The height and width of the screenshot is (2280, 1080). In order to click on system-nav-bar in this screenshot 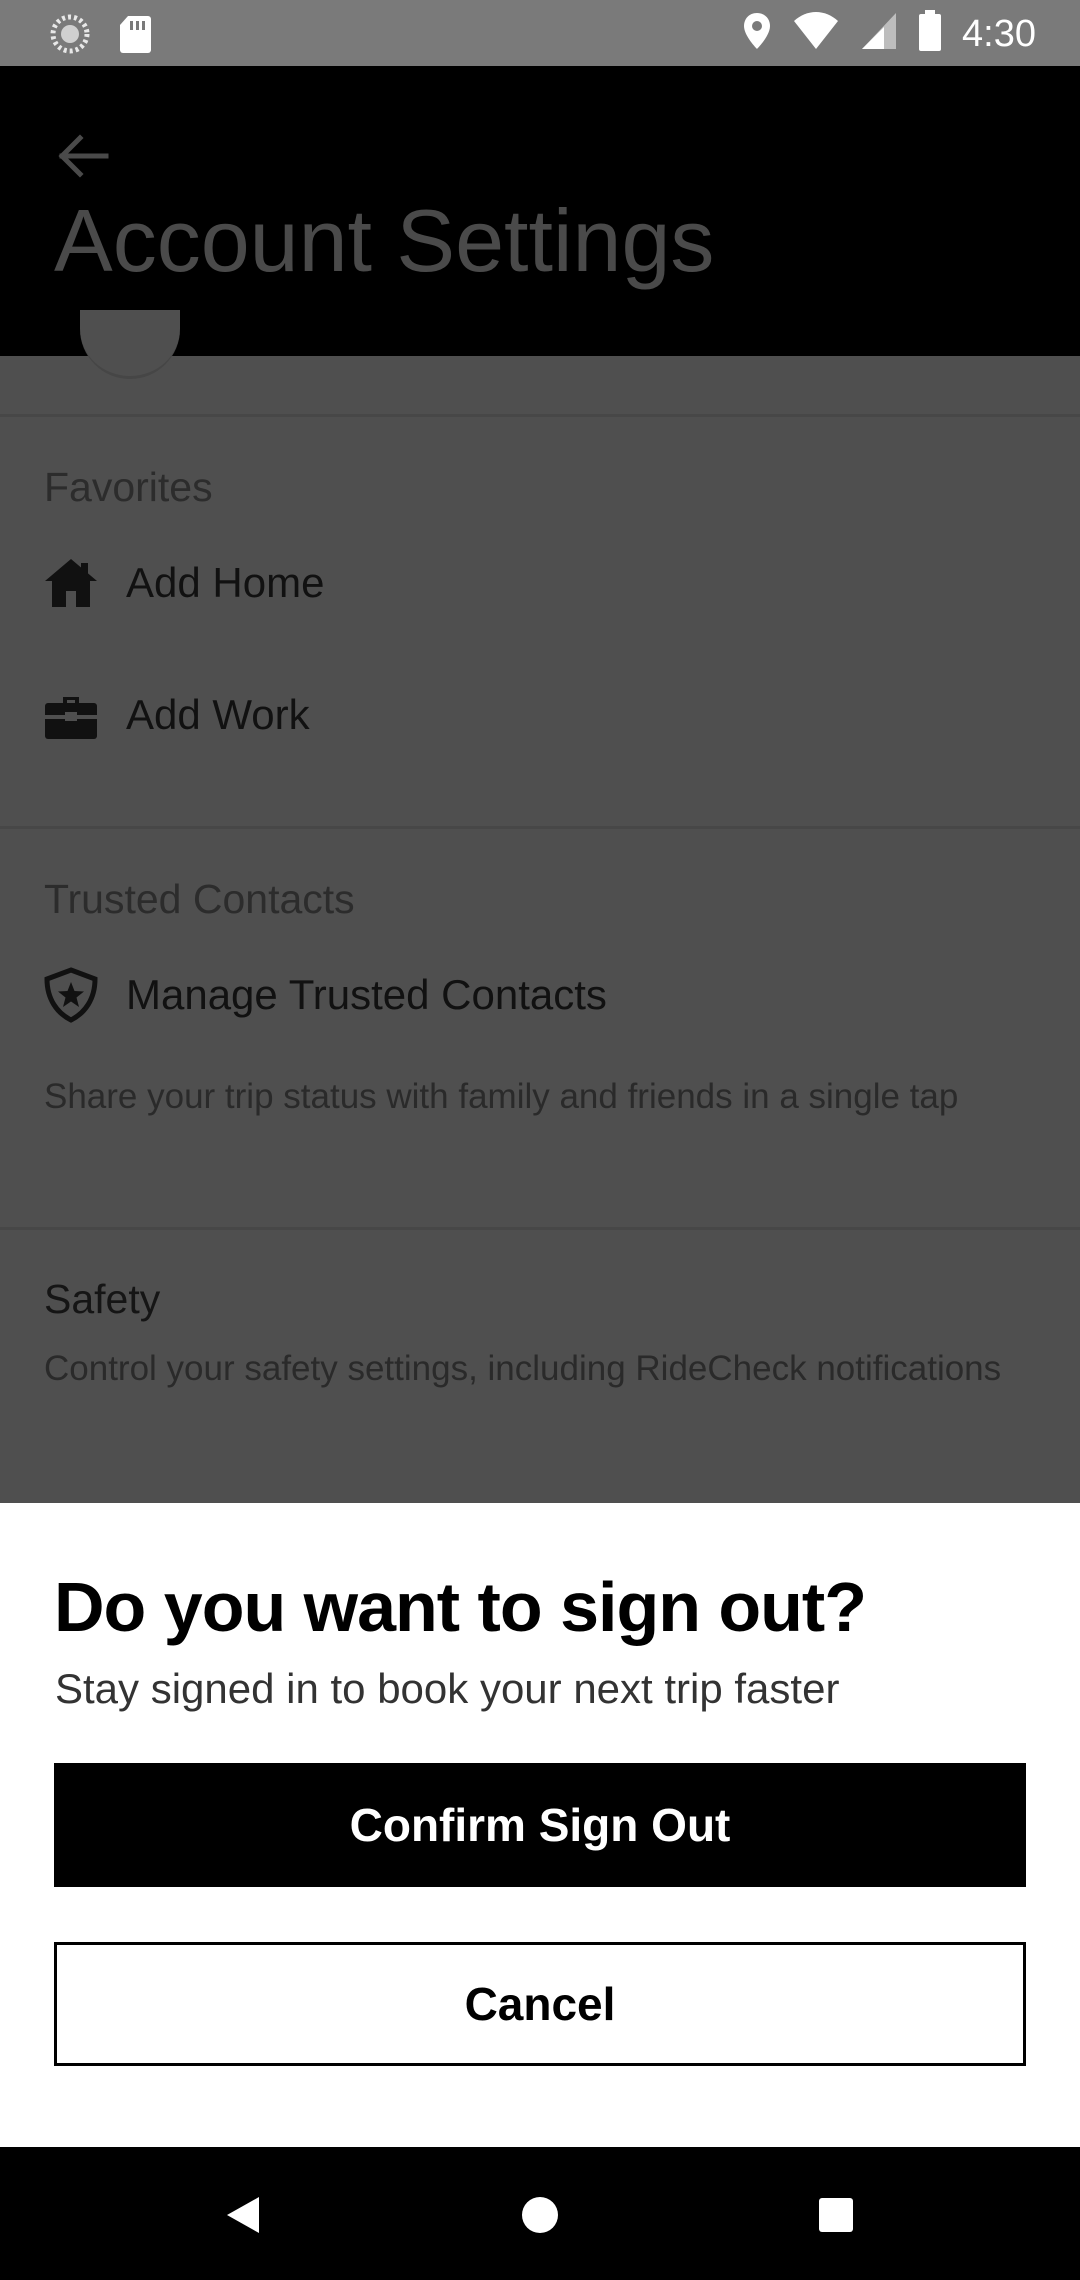, I will do `click(540, 2213)`.